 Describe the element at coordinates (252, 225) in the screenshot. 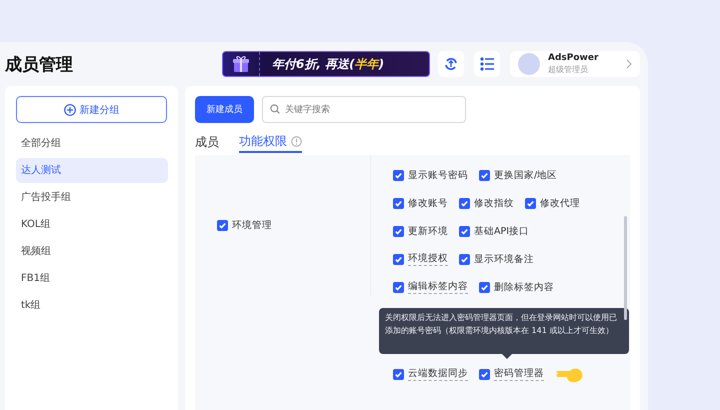

I see `checkbox-label: 环境管理` at that location.